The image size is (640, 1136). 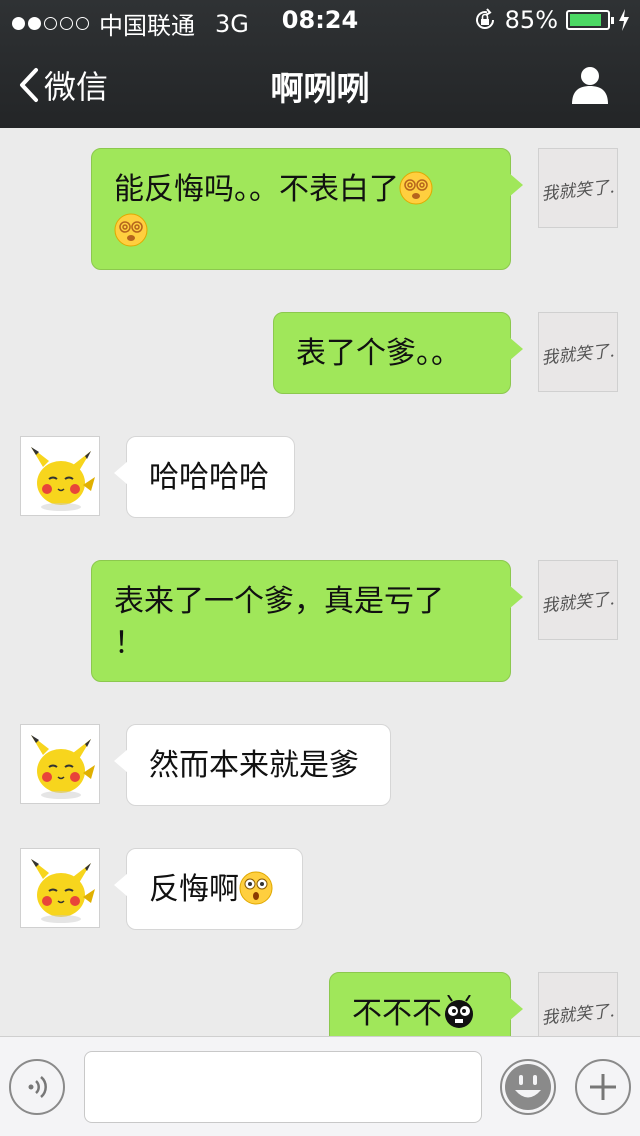 I want to click on emoji-button, so click(x=528, y=1087).